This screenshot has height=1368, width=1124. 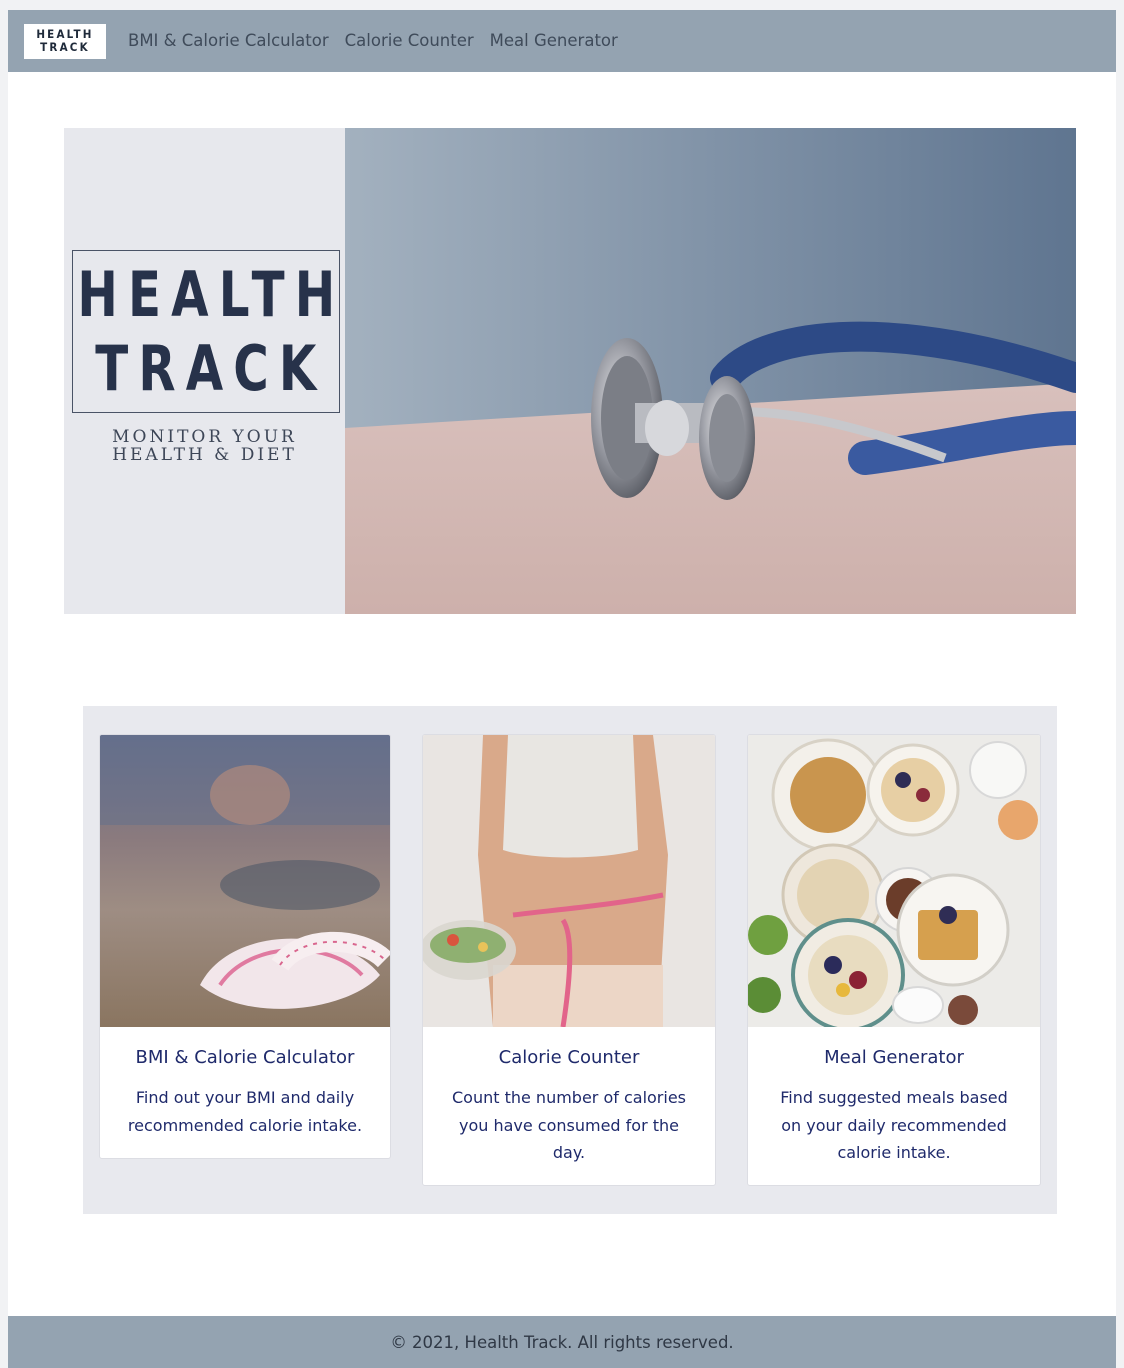 I want to click on scale-tape-measure-photo, so click(x=245, y=881).